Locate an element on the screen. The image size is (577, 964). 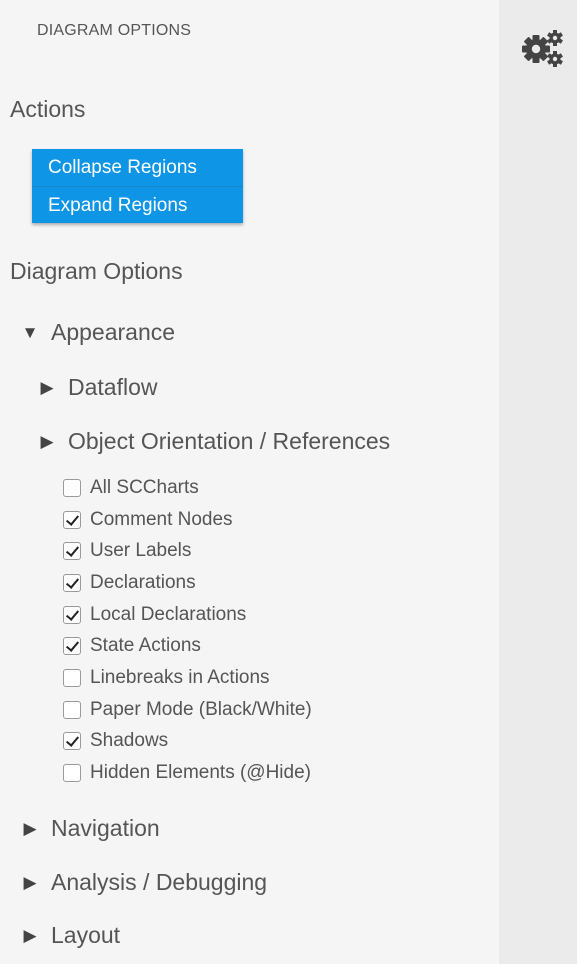
option-declarations: Declarations is located at coordinates (187, 583).